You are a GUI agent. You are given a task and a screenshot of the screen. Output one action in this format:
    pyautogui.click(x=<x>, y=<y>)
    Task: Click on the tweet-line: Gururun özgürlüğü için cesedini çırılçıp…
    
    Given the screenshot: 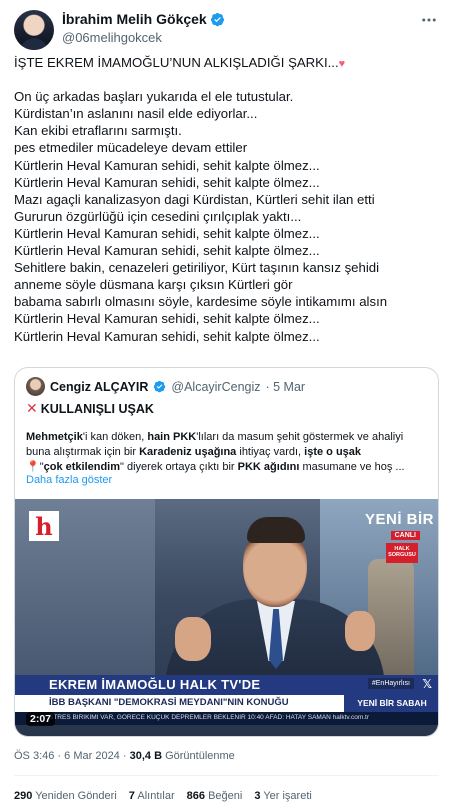 What is the action you would take?
    pyautogui.click(x=158, y=216)
    